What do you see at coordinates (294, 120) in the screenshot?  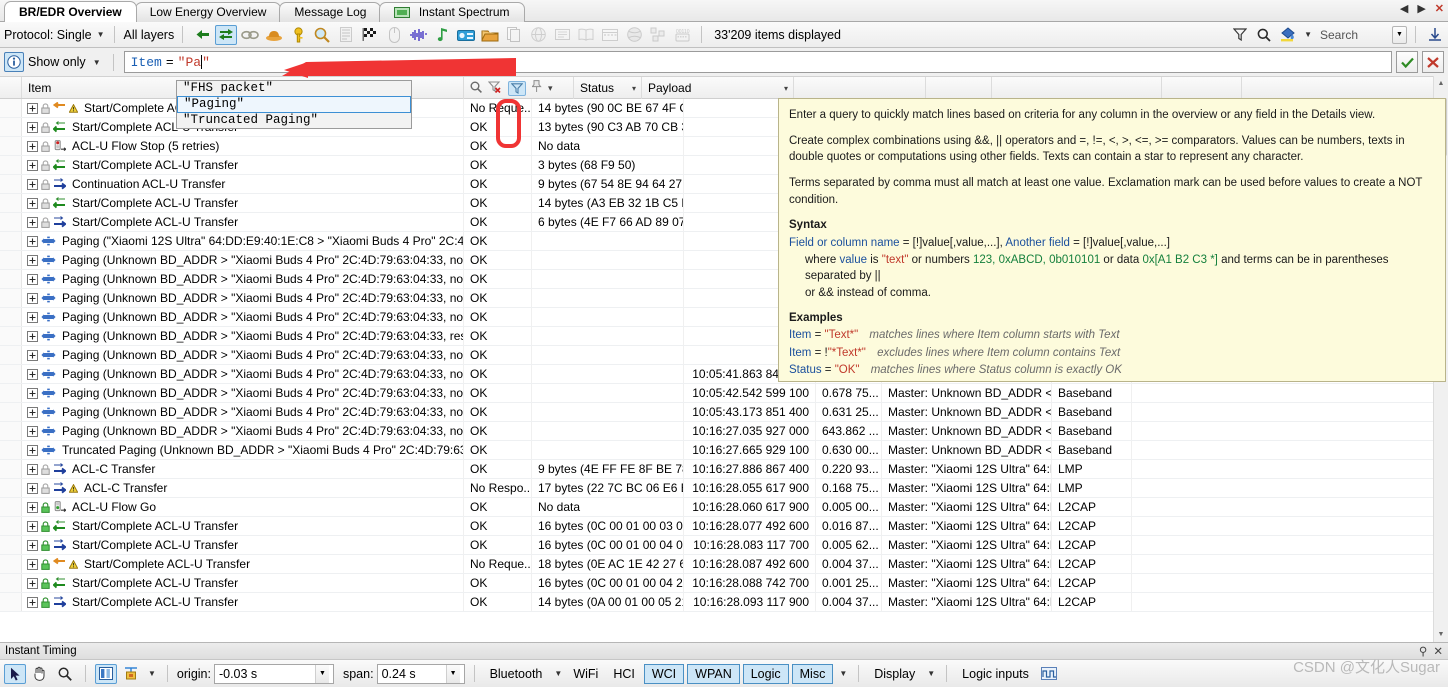 I see `autocomplete-item-truncated-paging: "Truncated Paging"` at bounding box center [294, 120].